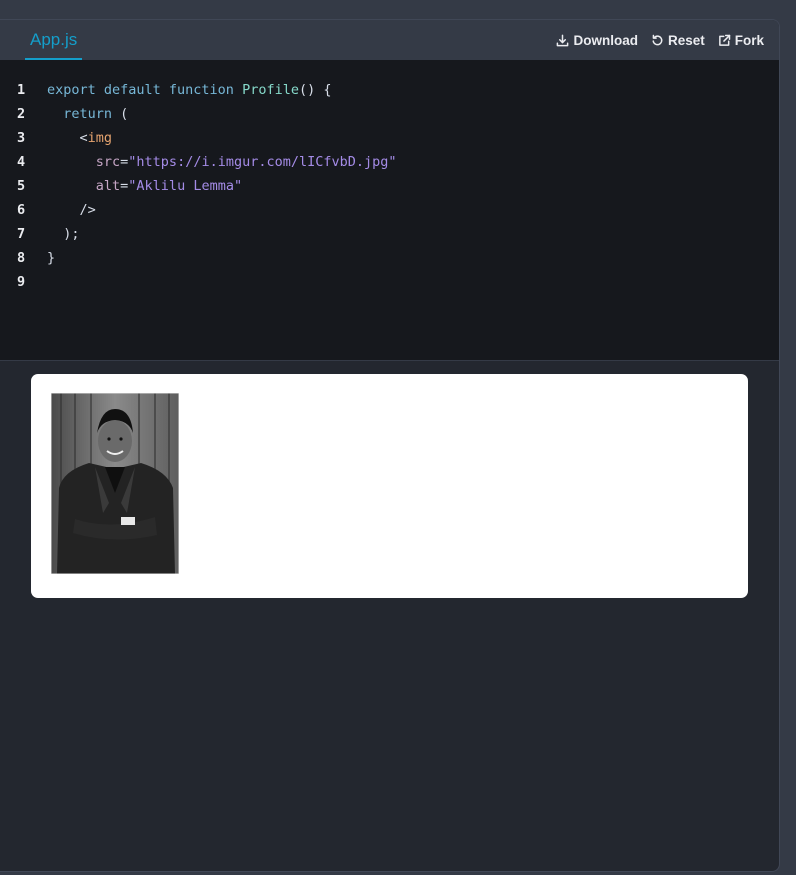 The image size is (796, 875). I want to click on download-button: Download, so click(597, 40).